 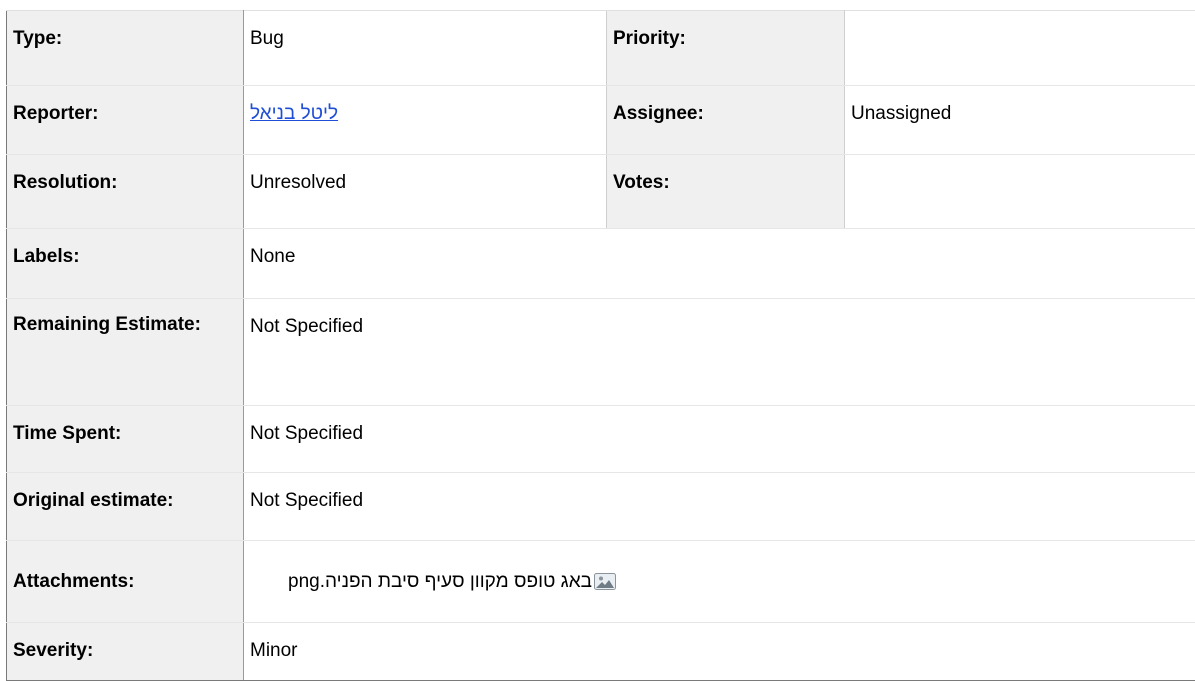 What do you see at coordinates (1020, 192) in the screenshot?
I see `votes-value` at bounding box center [1020, 192].